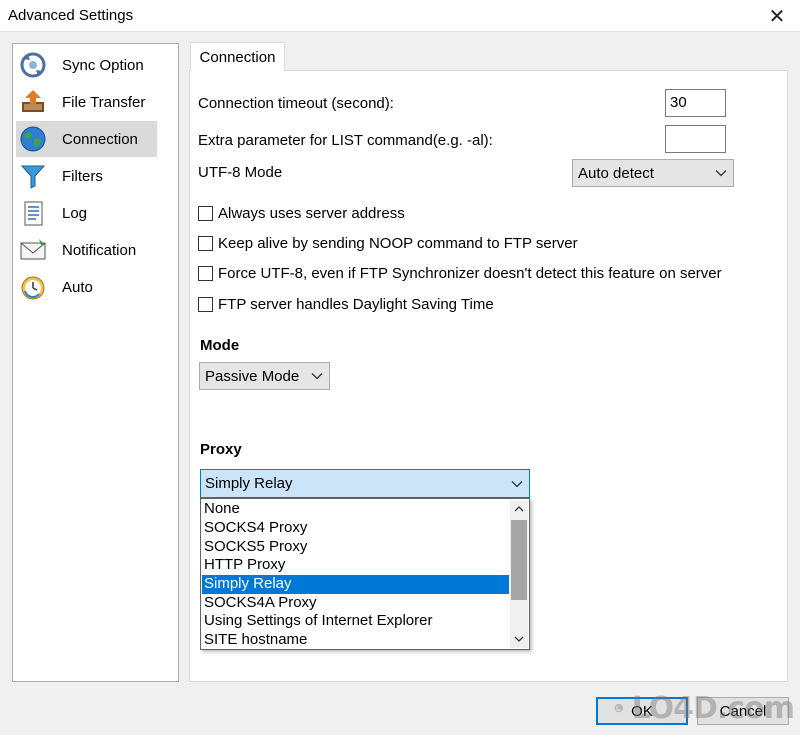  Describe the element at coordinates (104, 102) in the screenshot. I see `nav-item-label: File Transfer` at that location.